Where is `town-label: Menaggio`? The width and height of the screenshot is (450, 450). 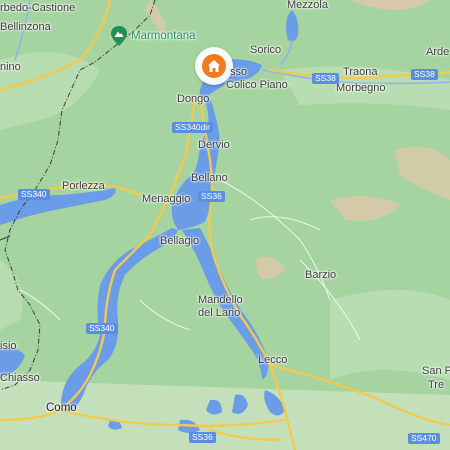 town-label: Menaggio is located at coordinates (166, 199).